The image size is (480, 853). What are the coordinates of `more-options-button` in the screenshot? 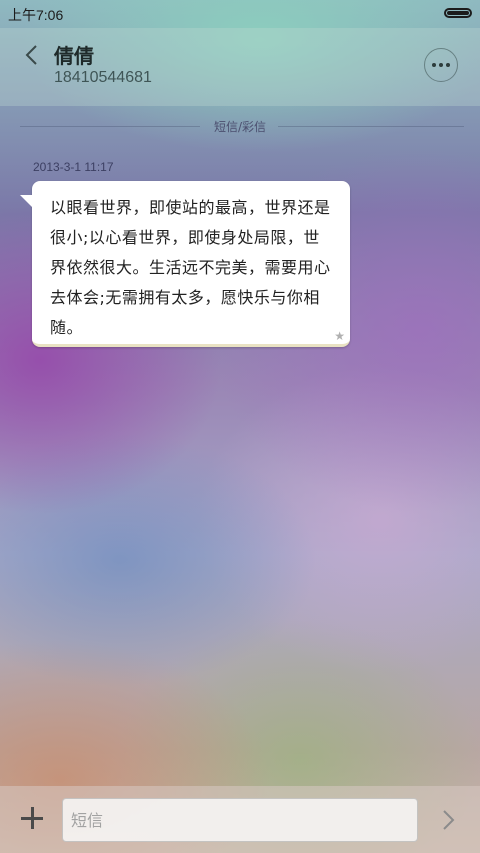 It's located at (441, 65).